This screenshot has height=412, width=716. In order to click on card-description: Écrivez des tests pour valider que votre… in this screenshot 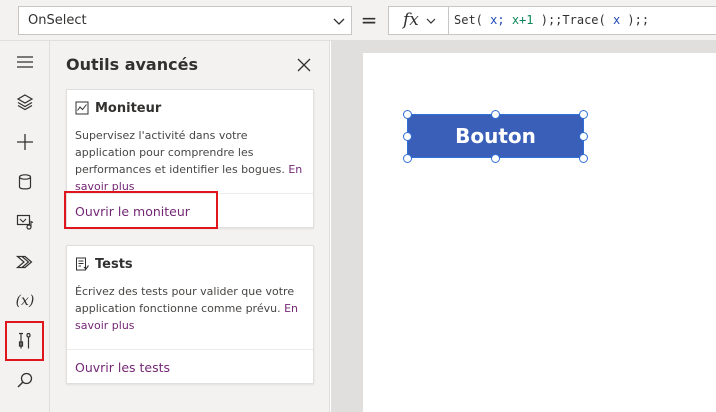, I will do `click(191, 308)`.